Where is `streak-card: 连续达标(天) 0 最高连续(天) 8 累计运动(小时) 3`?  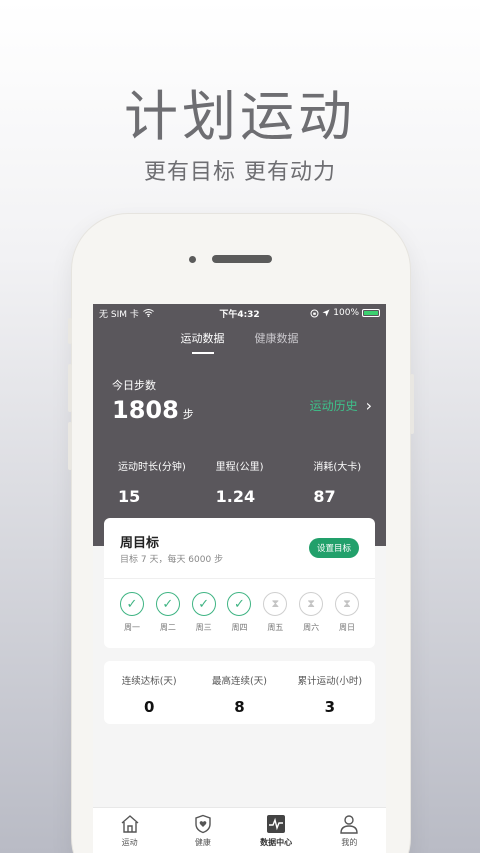 streak-card: 连续达标(天) 0 最高连续(天) 8 累计运动(小时) 3 is located at coordinates (239, 692).